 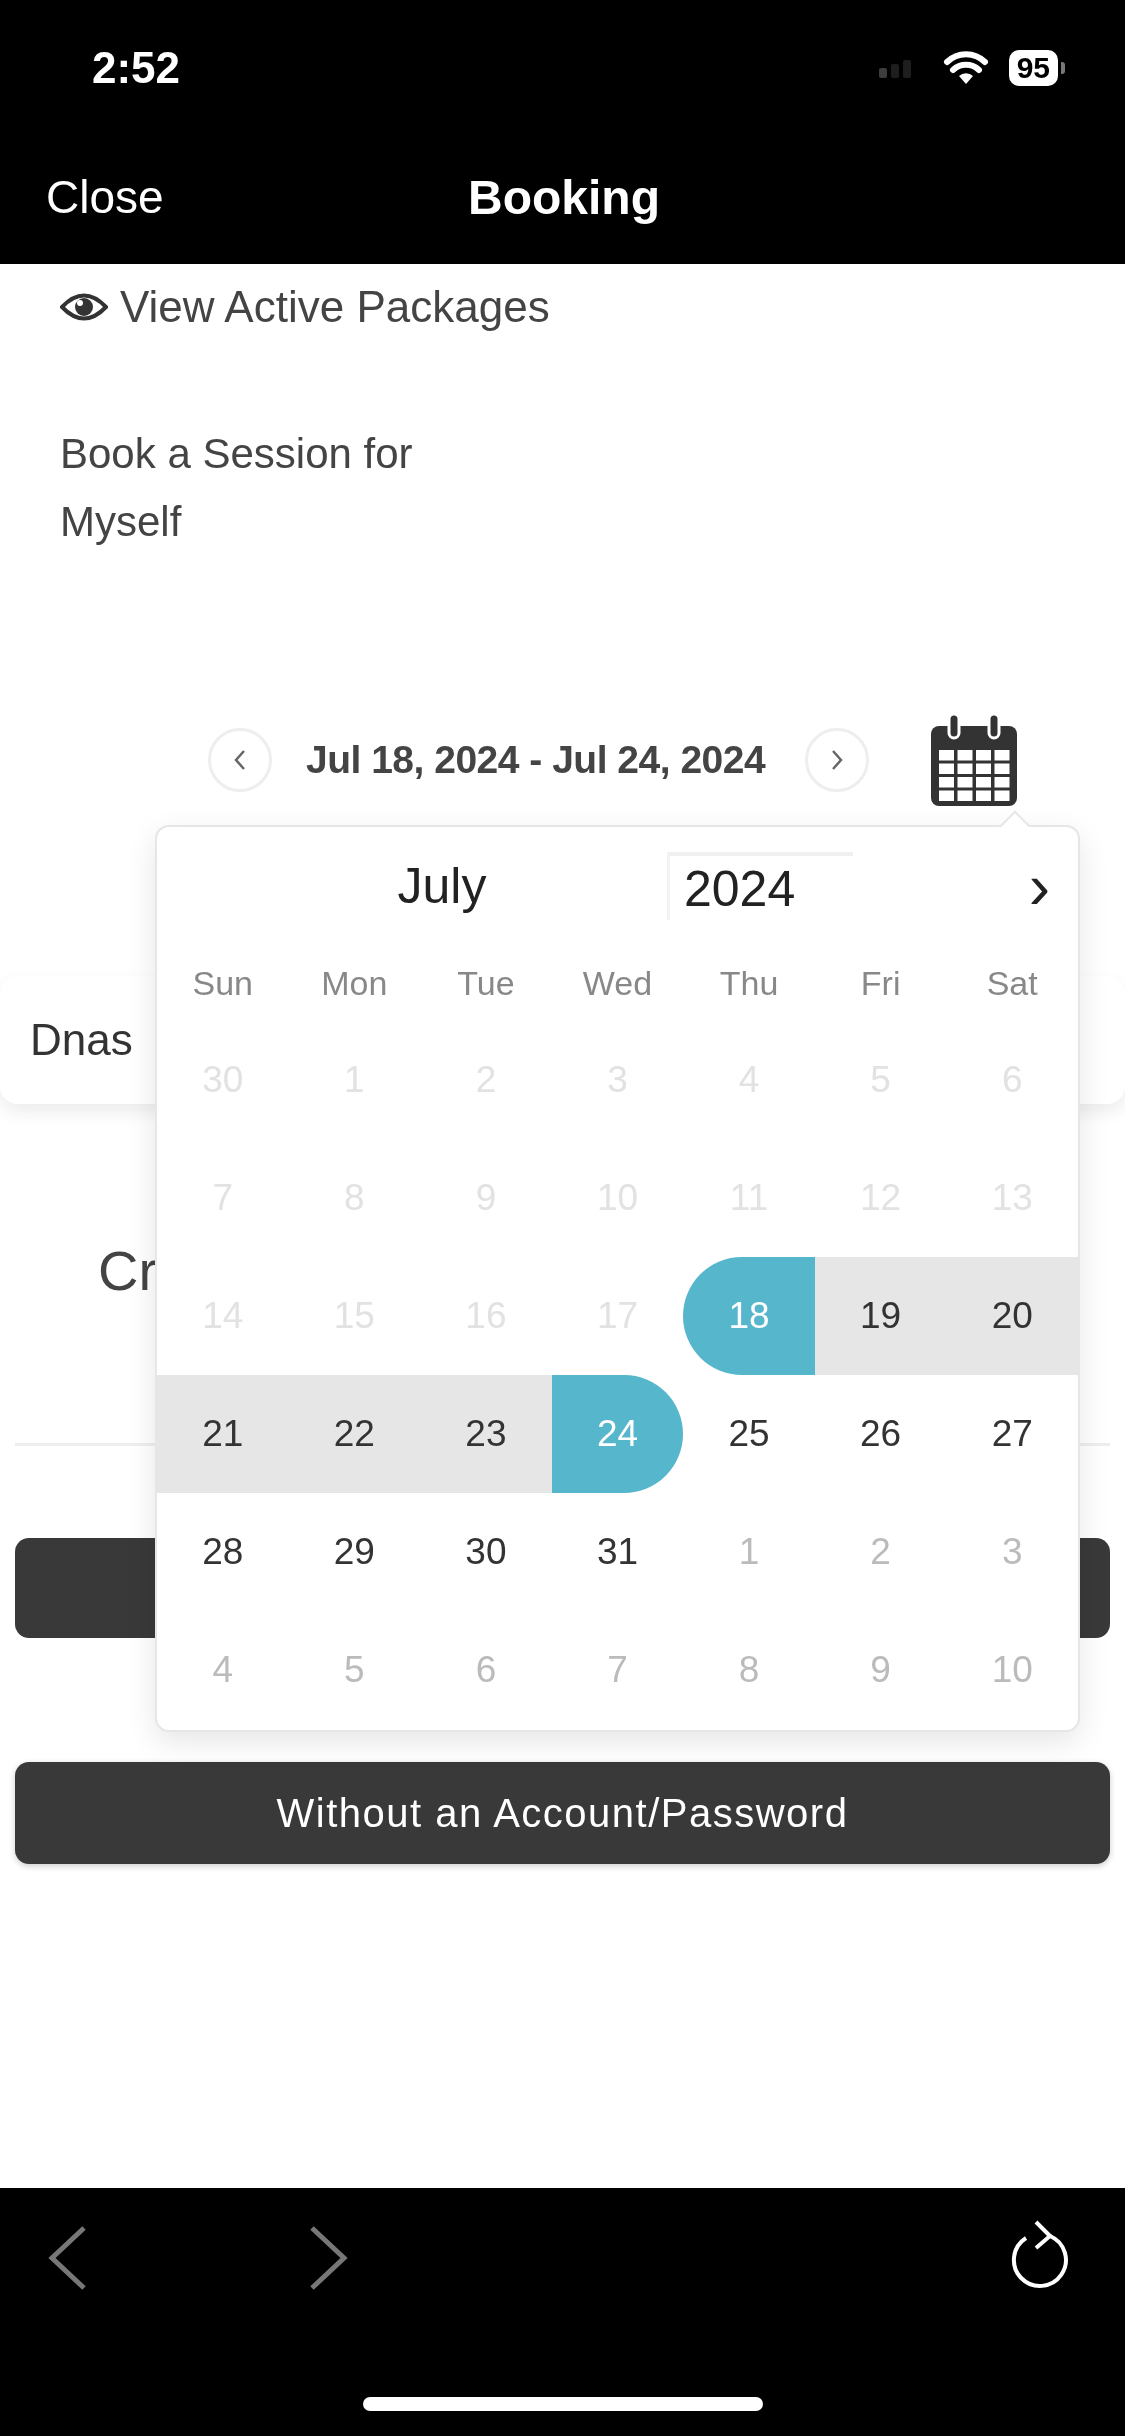 I want to click on year-field: 2024, so click(x=760, y=886).